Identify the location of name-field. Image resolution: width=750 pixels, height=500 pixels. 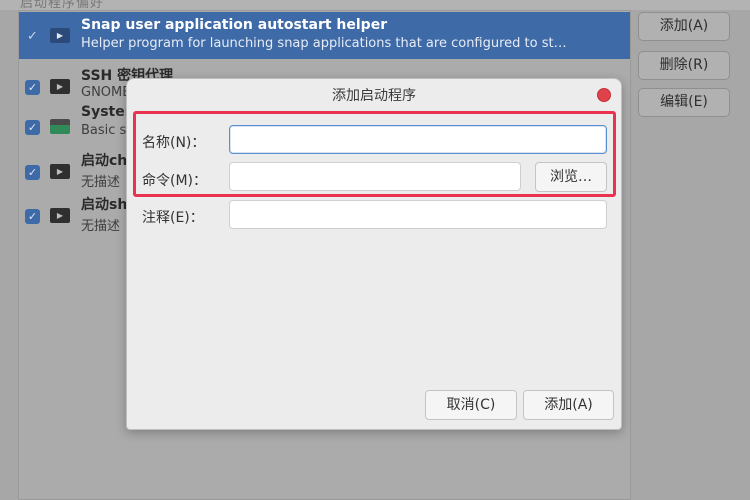
(418, 139).